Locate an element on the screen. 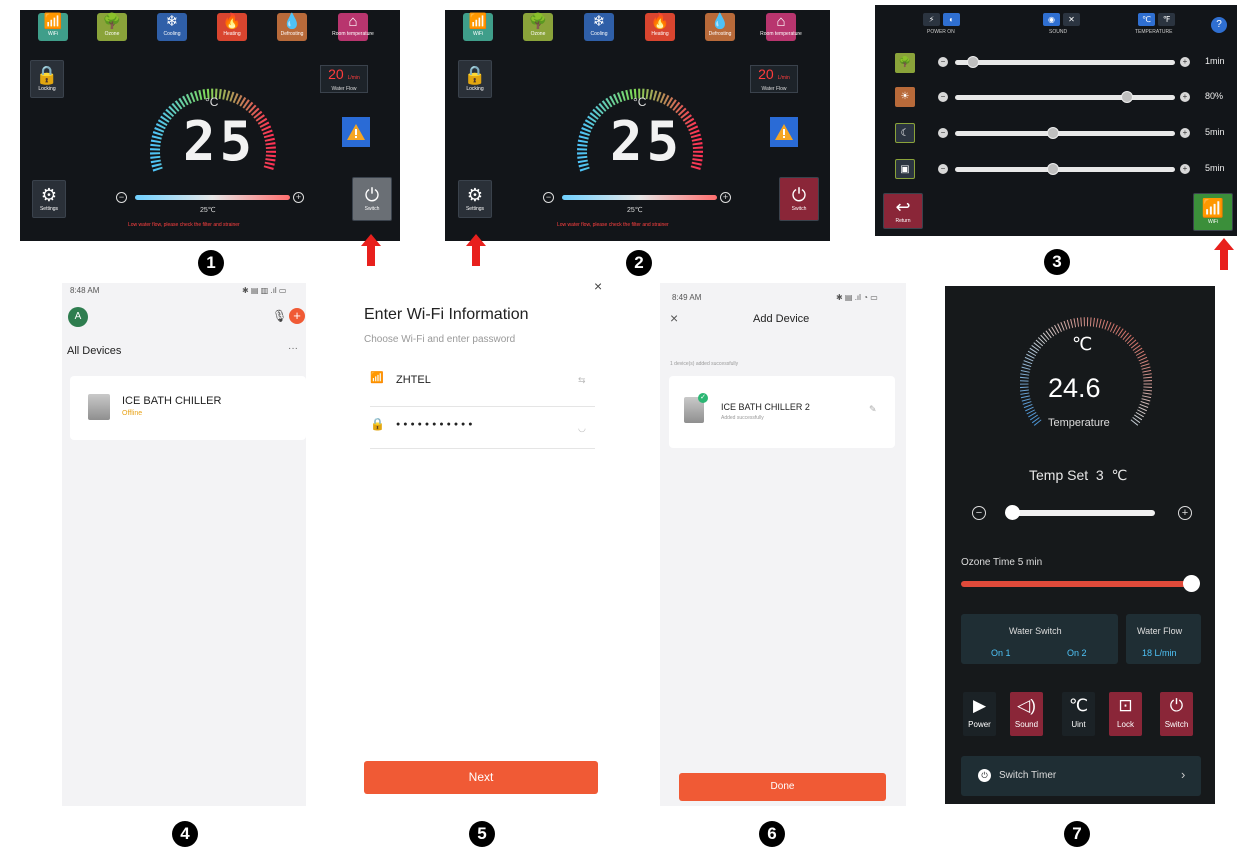 Image resolution: width=1238 pixels, height=849 pixels. lock-button: ⊡ Lock is located at coordinates (1125, 714).